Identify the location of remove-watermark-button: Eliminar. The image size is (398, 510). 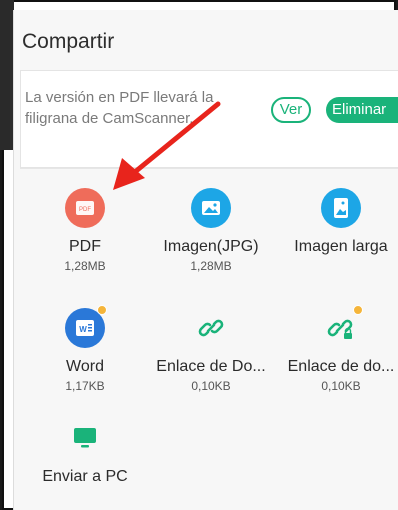
(362, 110).